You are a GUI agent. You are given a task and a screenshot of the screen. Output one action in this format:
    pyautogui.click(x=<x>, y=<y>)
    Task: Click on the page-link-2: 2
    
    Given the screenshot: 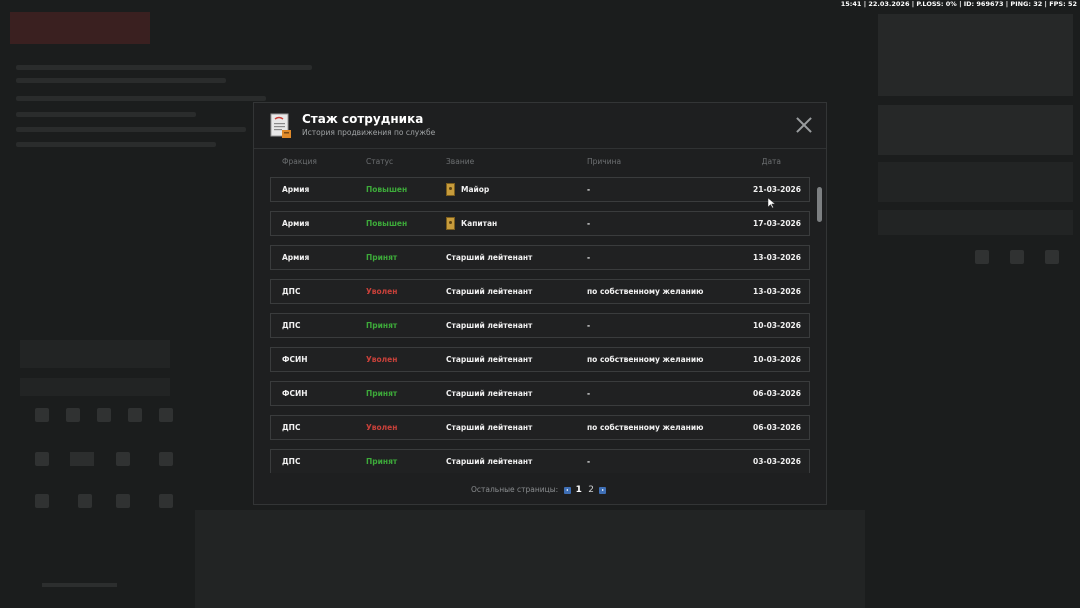 What is the action you would take?
    pyautogui.click(x=591, y=490)
    